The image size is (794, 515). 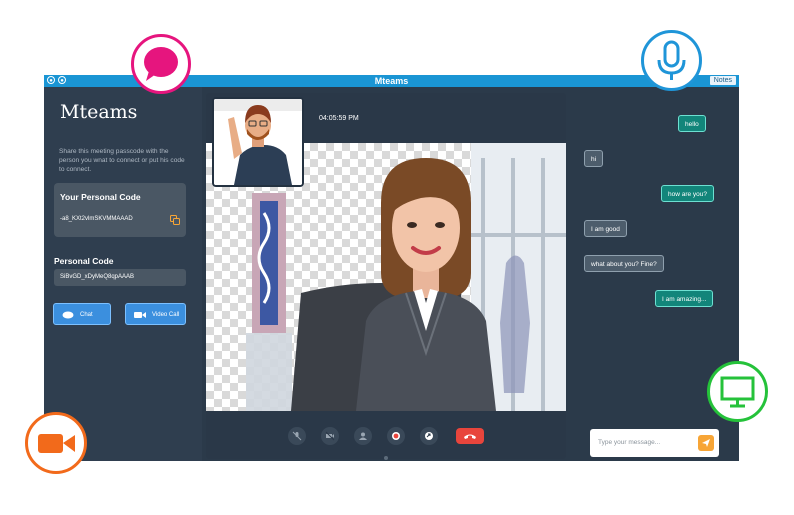 What do you see at coordinates (722, 80) in the screenshot?
I see `notes-button: Notes` at bounding box center [722, 80].